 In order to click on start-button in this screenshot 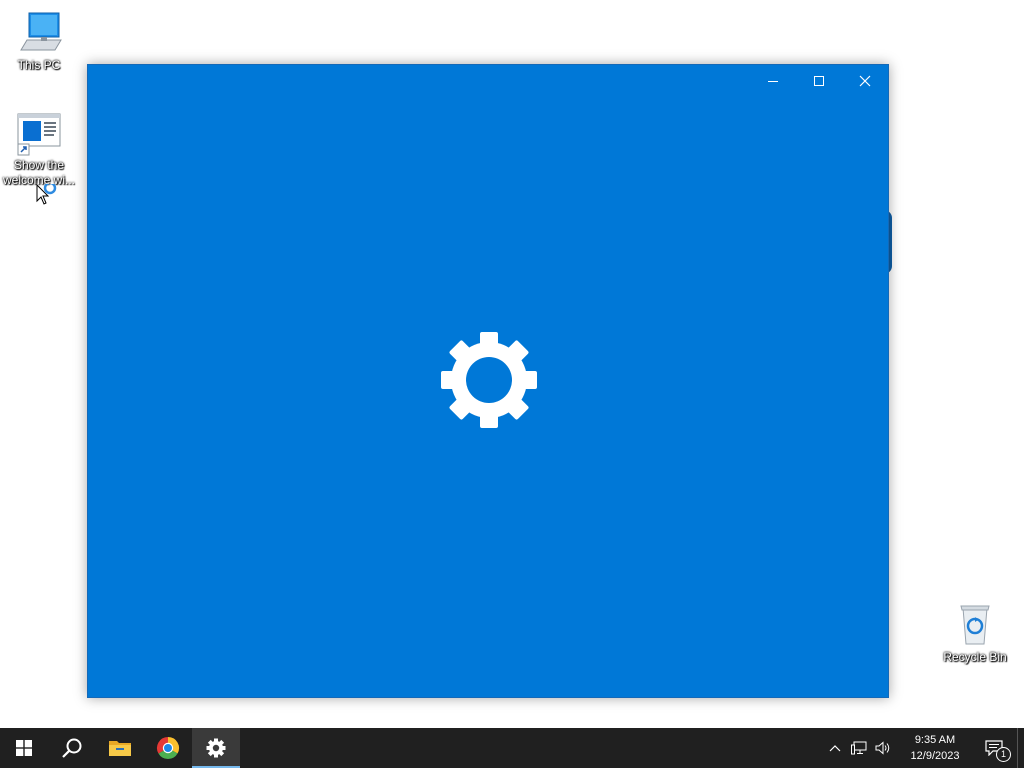, I will do `click(24, 748)`.